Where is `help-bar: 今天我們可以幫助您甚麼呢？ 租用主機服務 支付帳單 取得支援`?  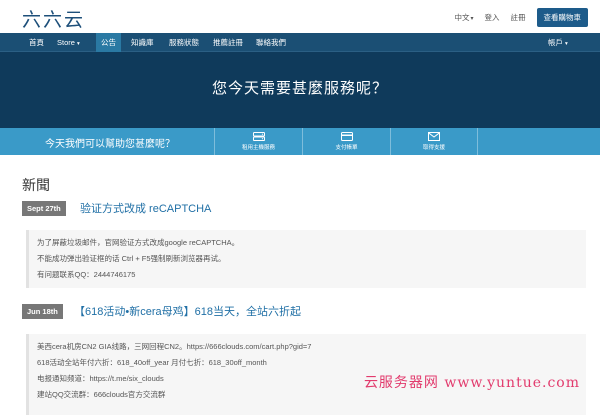 help-bar: 今天我們可以幫助您甚麼呢？ 租用主機服務 支付帳單 取得支援 is located at coordinates (300, 141).